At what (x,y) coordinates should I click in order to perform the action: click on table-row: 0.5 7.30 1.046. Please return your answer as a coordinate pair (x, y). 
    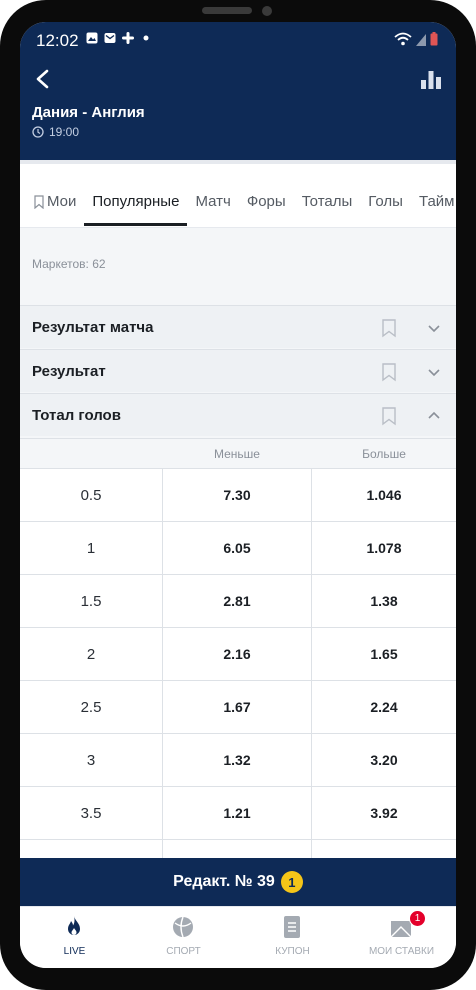
    Looking at the image, I should click on (238, 494).